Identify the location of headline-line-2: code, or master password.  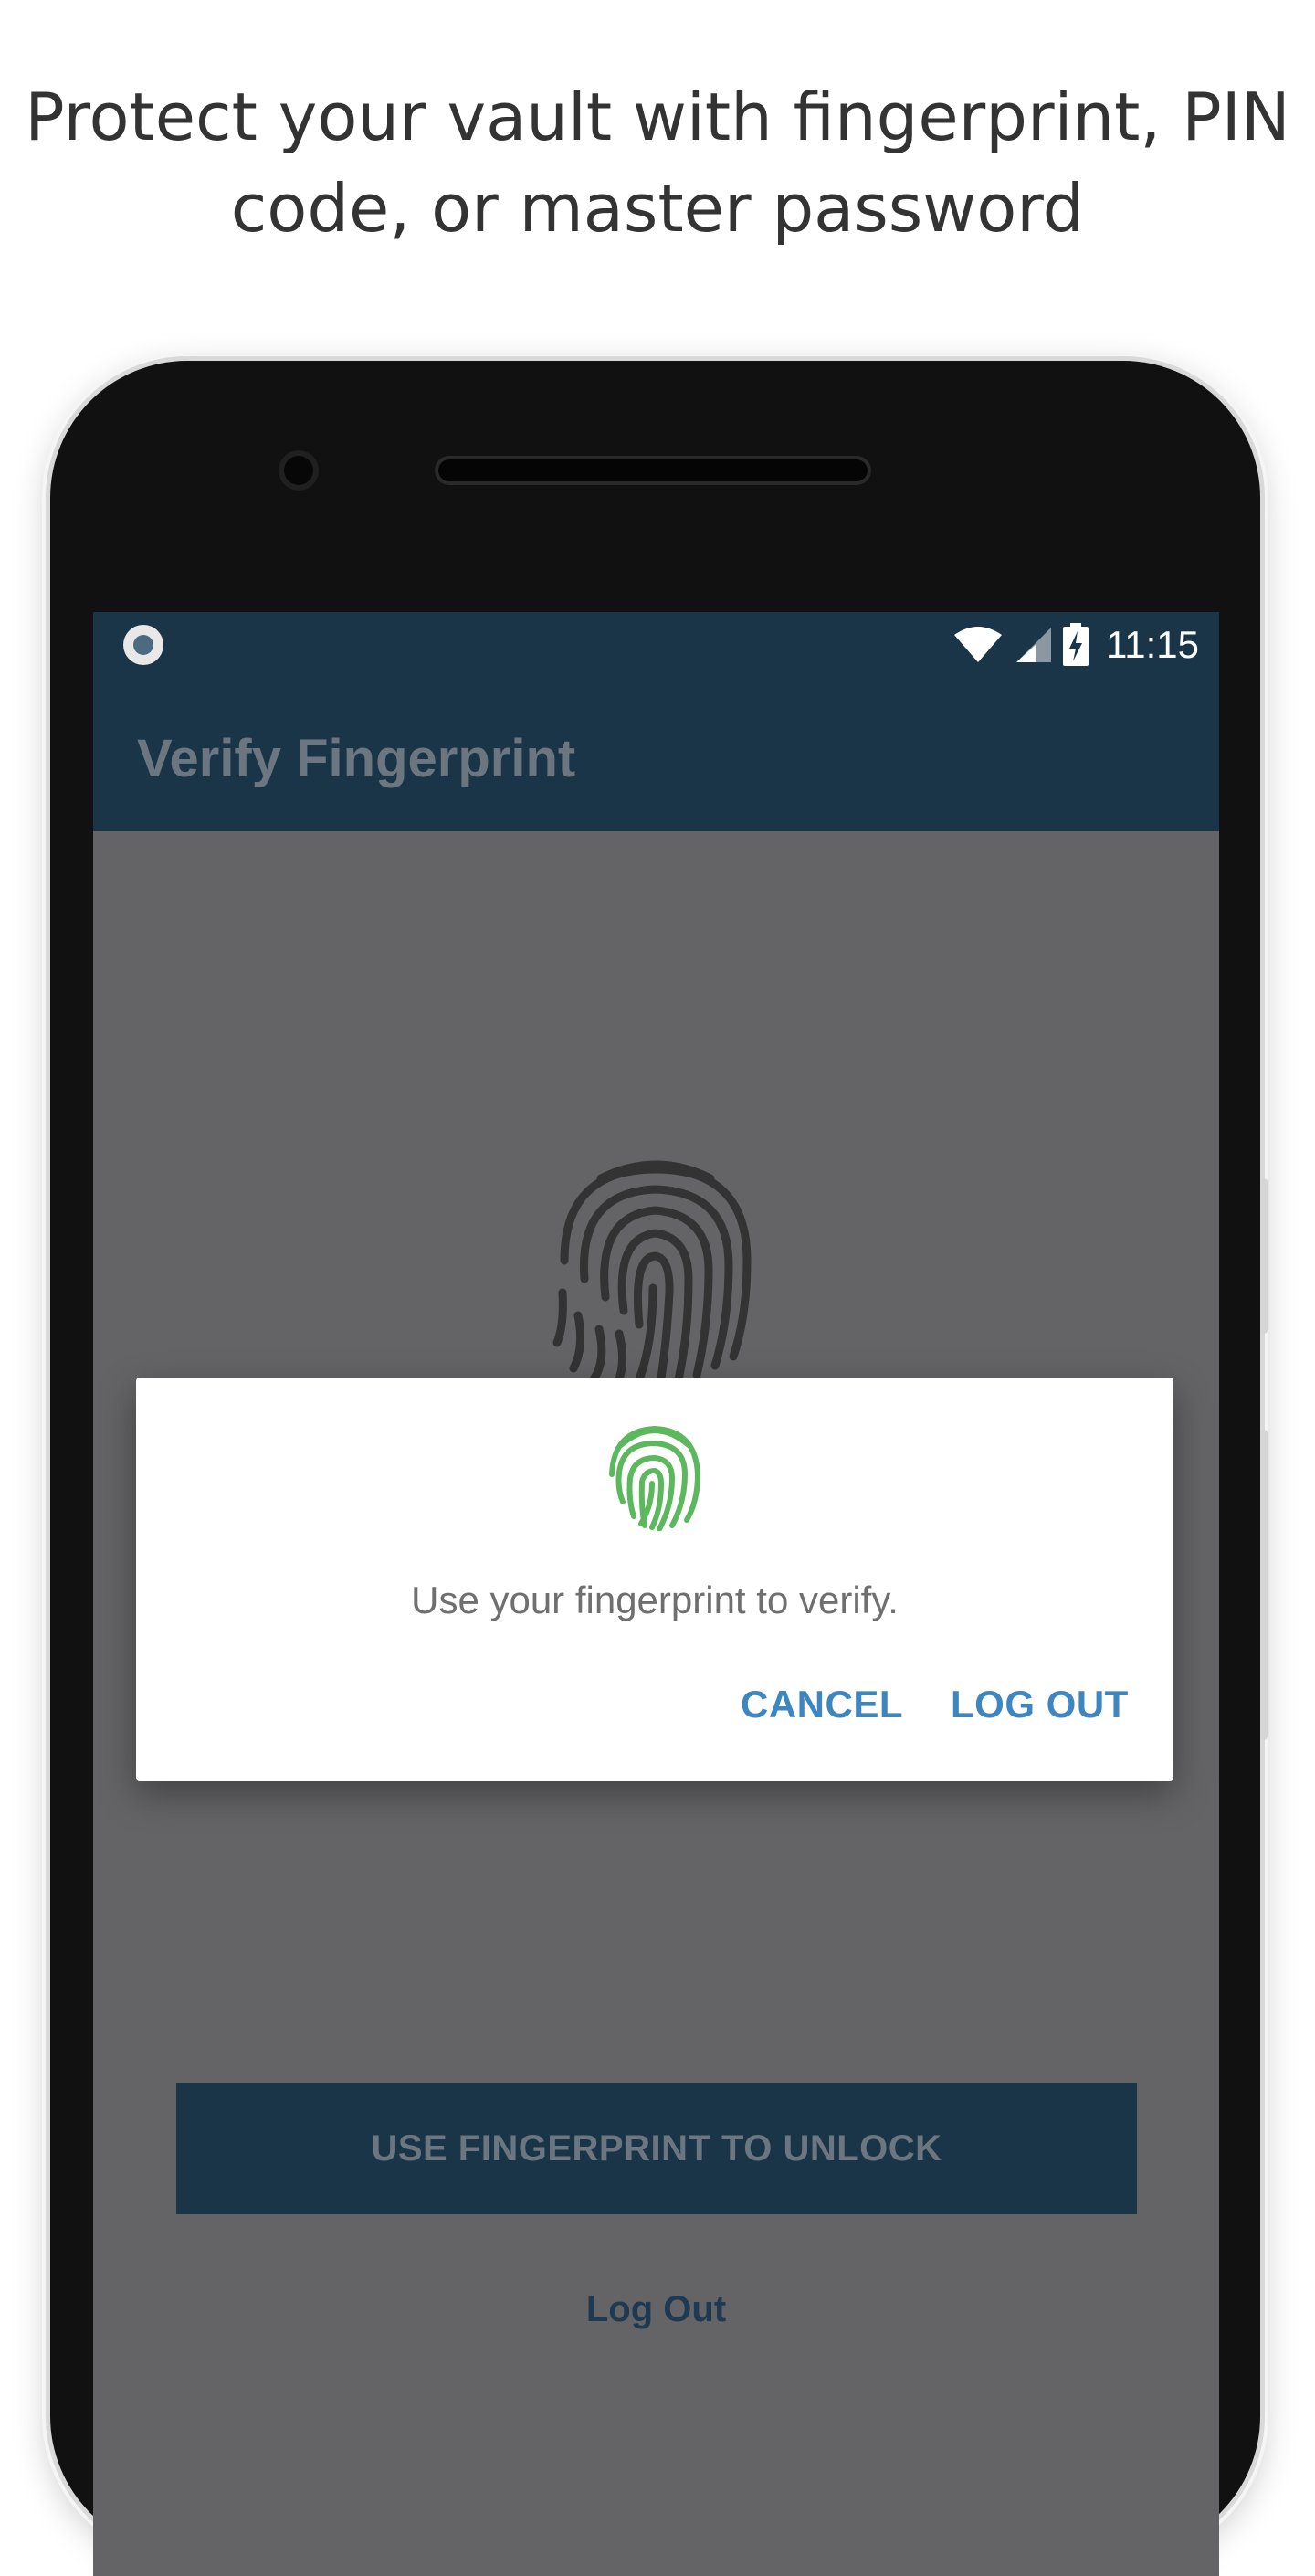
(657, 208).